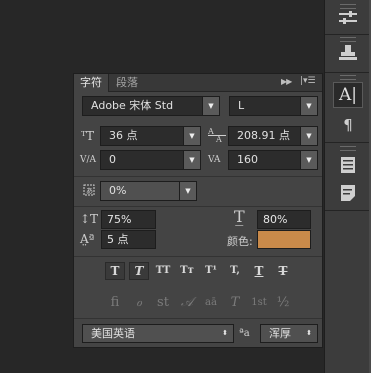 Image resolution: width=371 pixels, height=373 pixels. I want to click on ligatures-button: fi, so click(115, 303).